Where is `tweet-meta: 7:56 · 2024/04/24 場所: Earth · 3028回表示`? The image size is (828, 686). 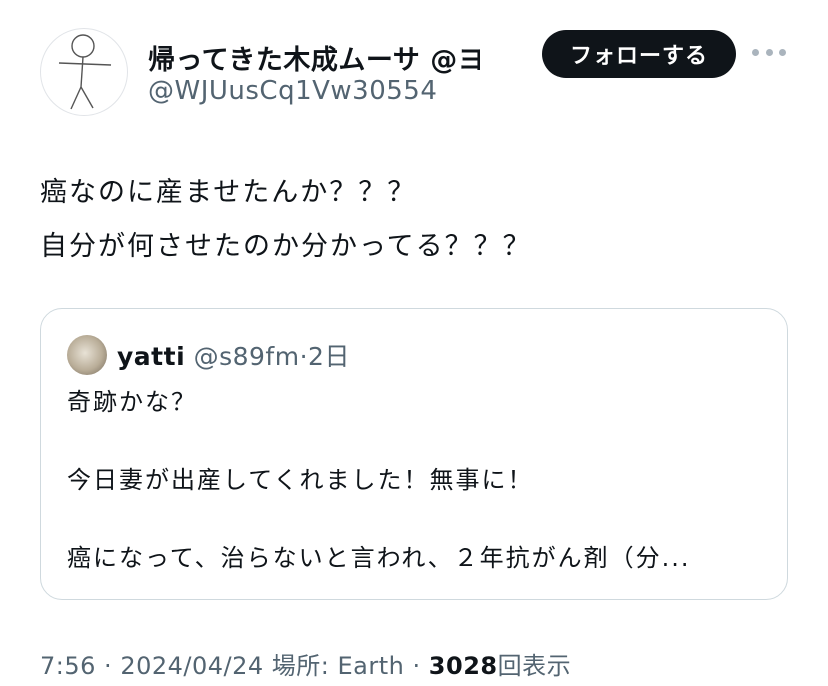
tweet-meta: 7:56 · 2024/04/24 場所: Earth · 3028回表示 is located at coordinates (305, 663).